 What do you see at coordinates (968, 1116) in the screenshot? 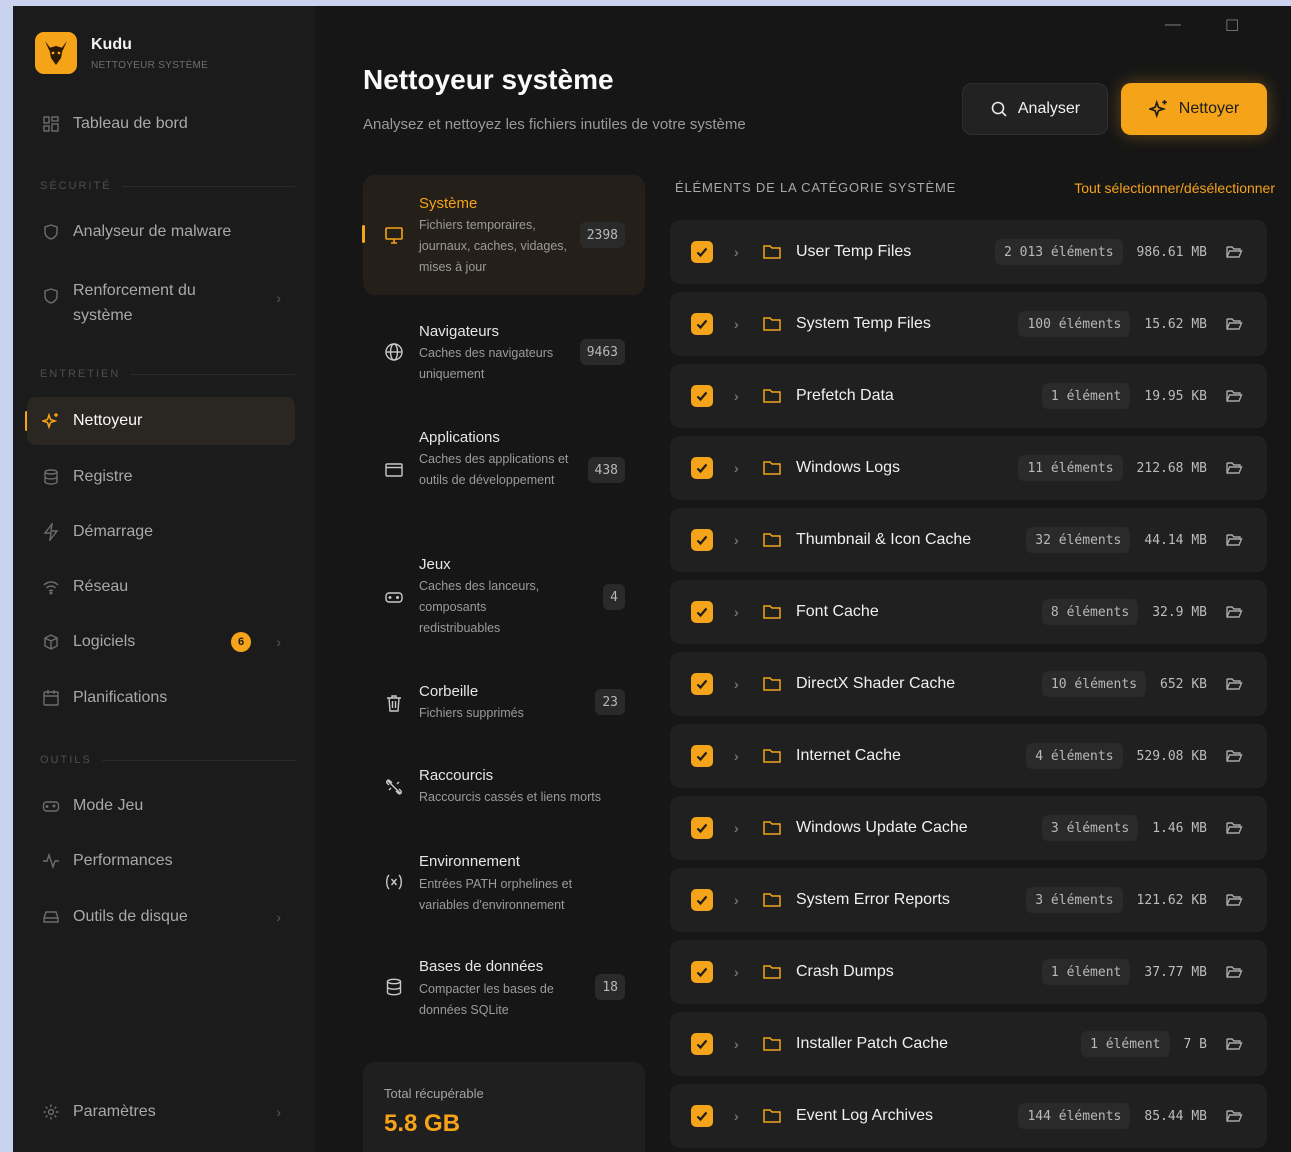
I see `list-item: › Event Log Archives 144 éléments 85.44 MB` at bounding box center [968, 1116].